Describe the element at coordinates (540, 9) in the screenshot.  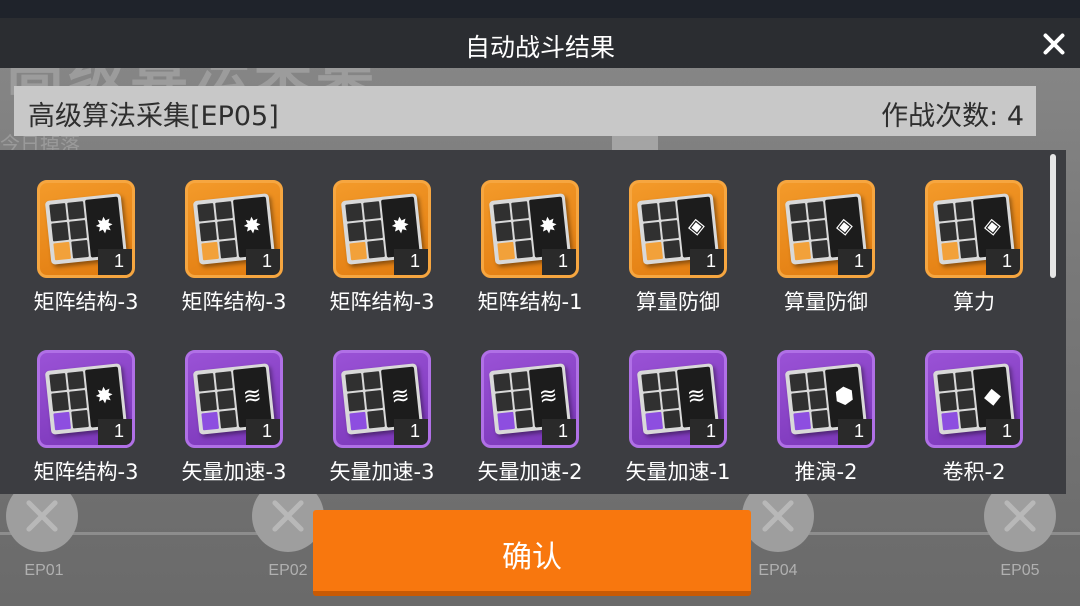
I see `top-strip` at that location.